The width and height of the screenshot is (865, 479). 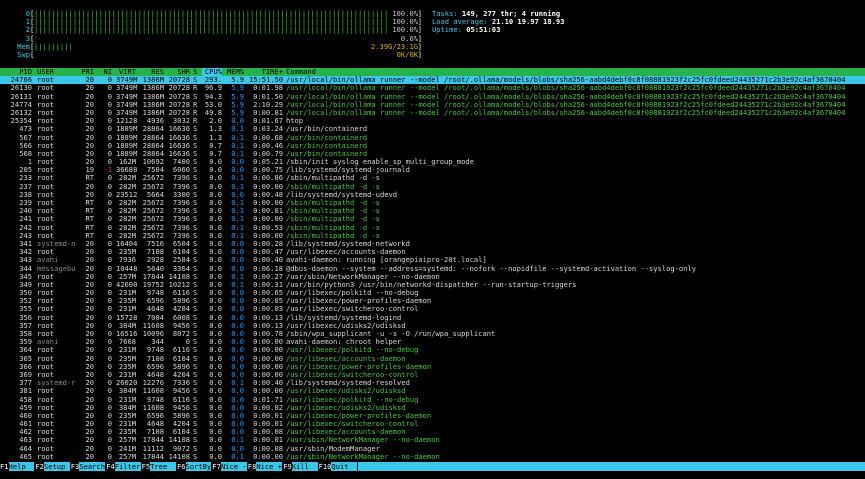 I want to click on function-key-nice: F8Nice +, so click(x=265, y=466).